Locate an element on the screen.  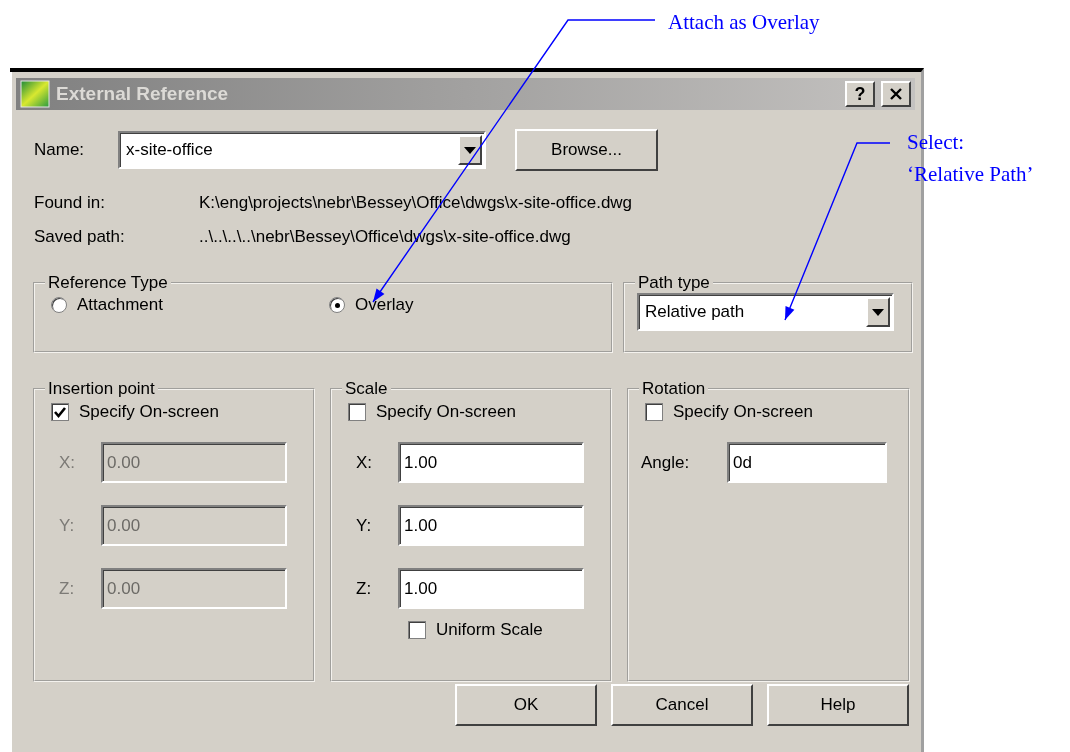
name-combo-box: x-site-office is located at coordinates (302, 150).